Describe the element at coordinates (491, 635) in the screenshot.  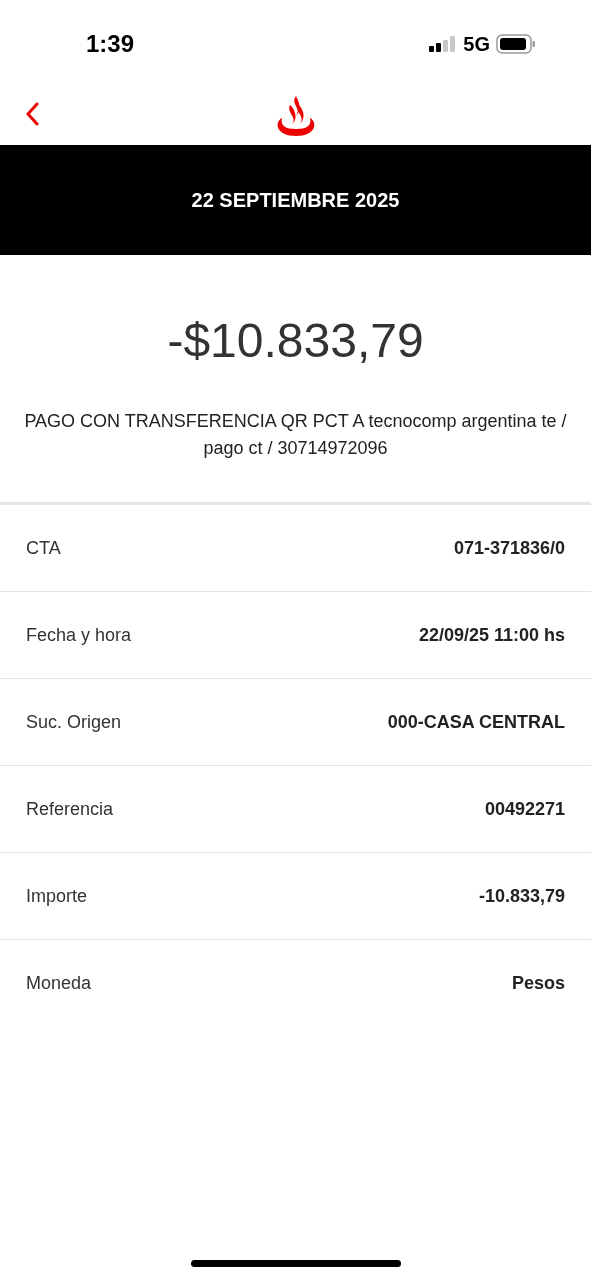
I see `detail-value: 22/09/25 11:00 hs` at that location.